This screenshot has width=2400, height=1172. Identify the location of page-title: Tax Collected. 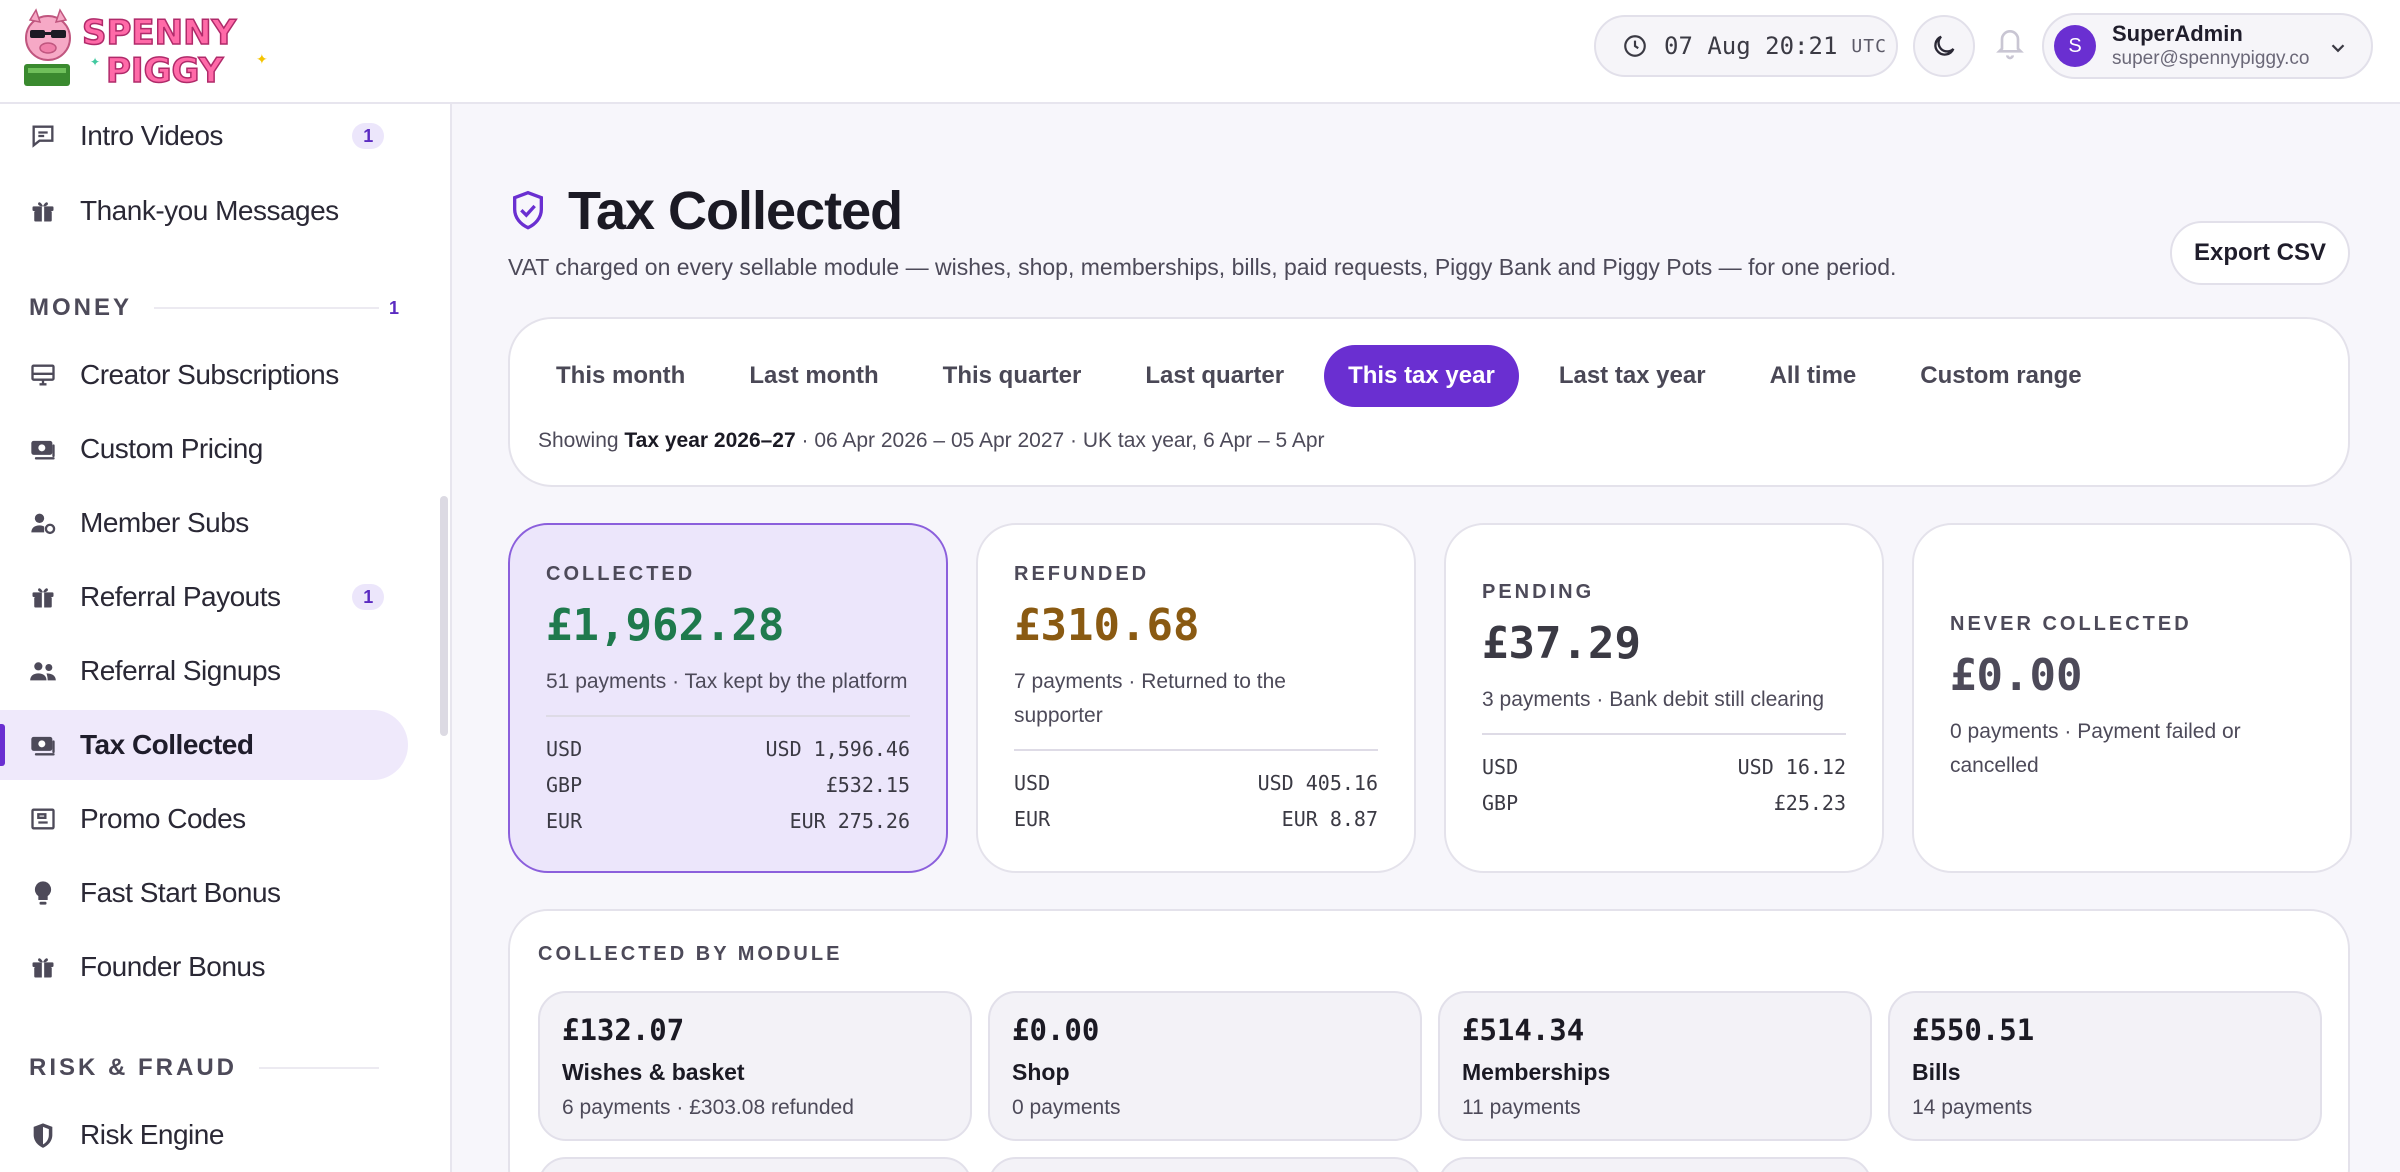
(735, 211).